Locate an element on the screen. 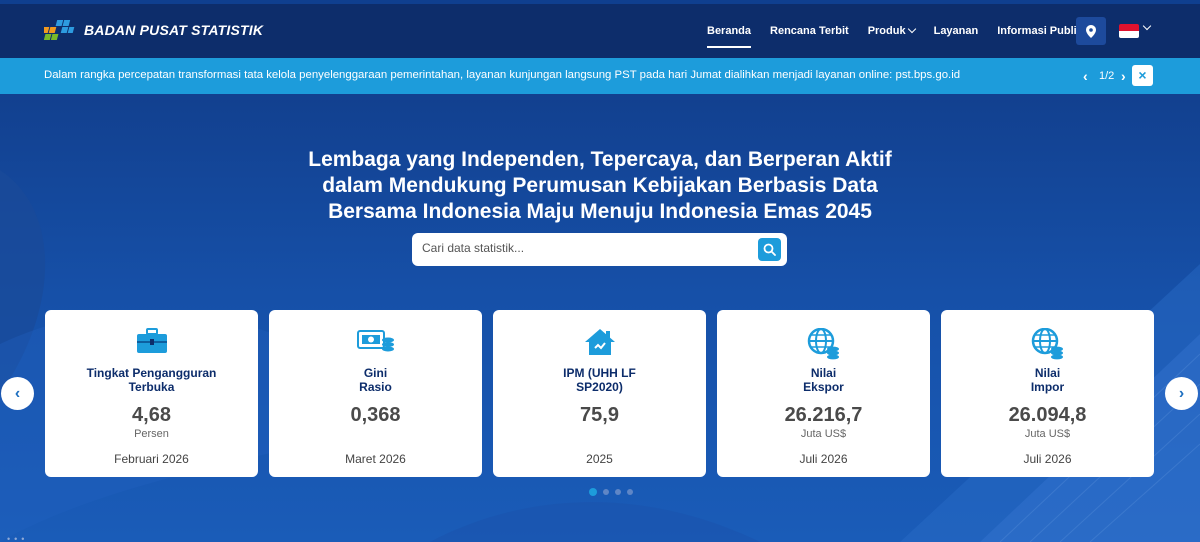 This screenshot has height=542, width=1200. card-value: 4,68 is located at coordinates (151, 415).